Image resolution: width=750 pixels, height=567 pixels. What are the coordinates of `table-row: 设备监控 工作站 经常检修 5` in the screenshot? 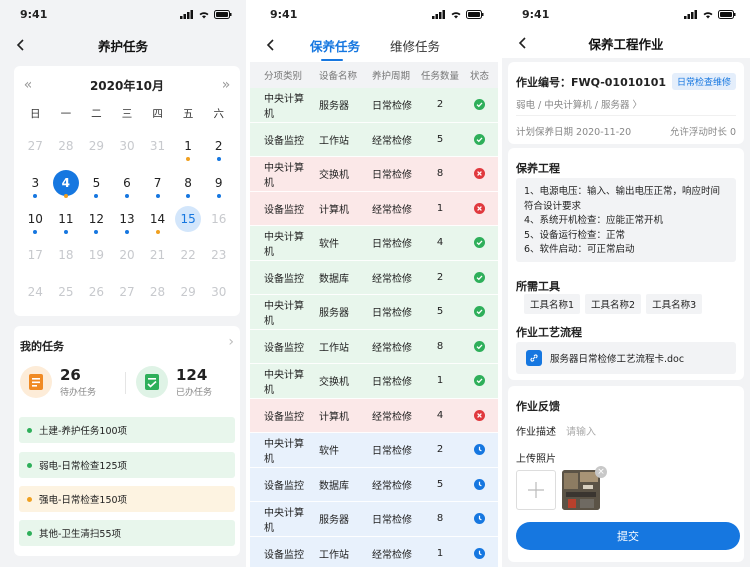 It's located at (374, 139).